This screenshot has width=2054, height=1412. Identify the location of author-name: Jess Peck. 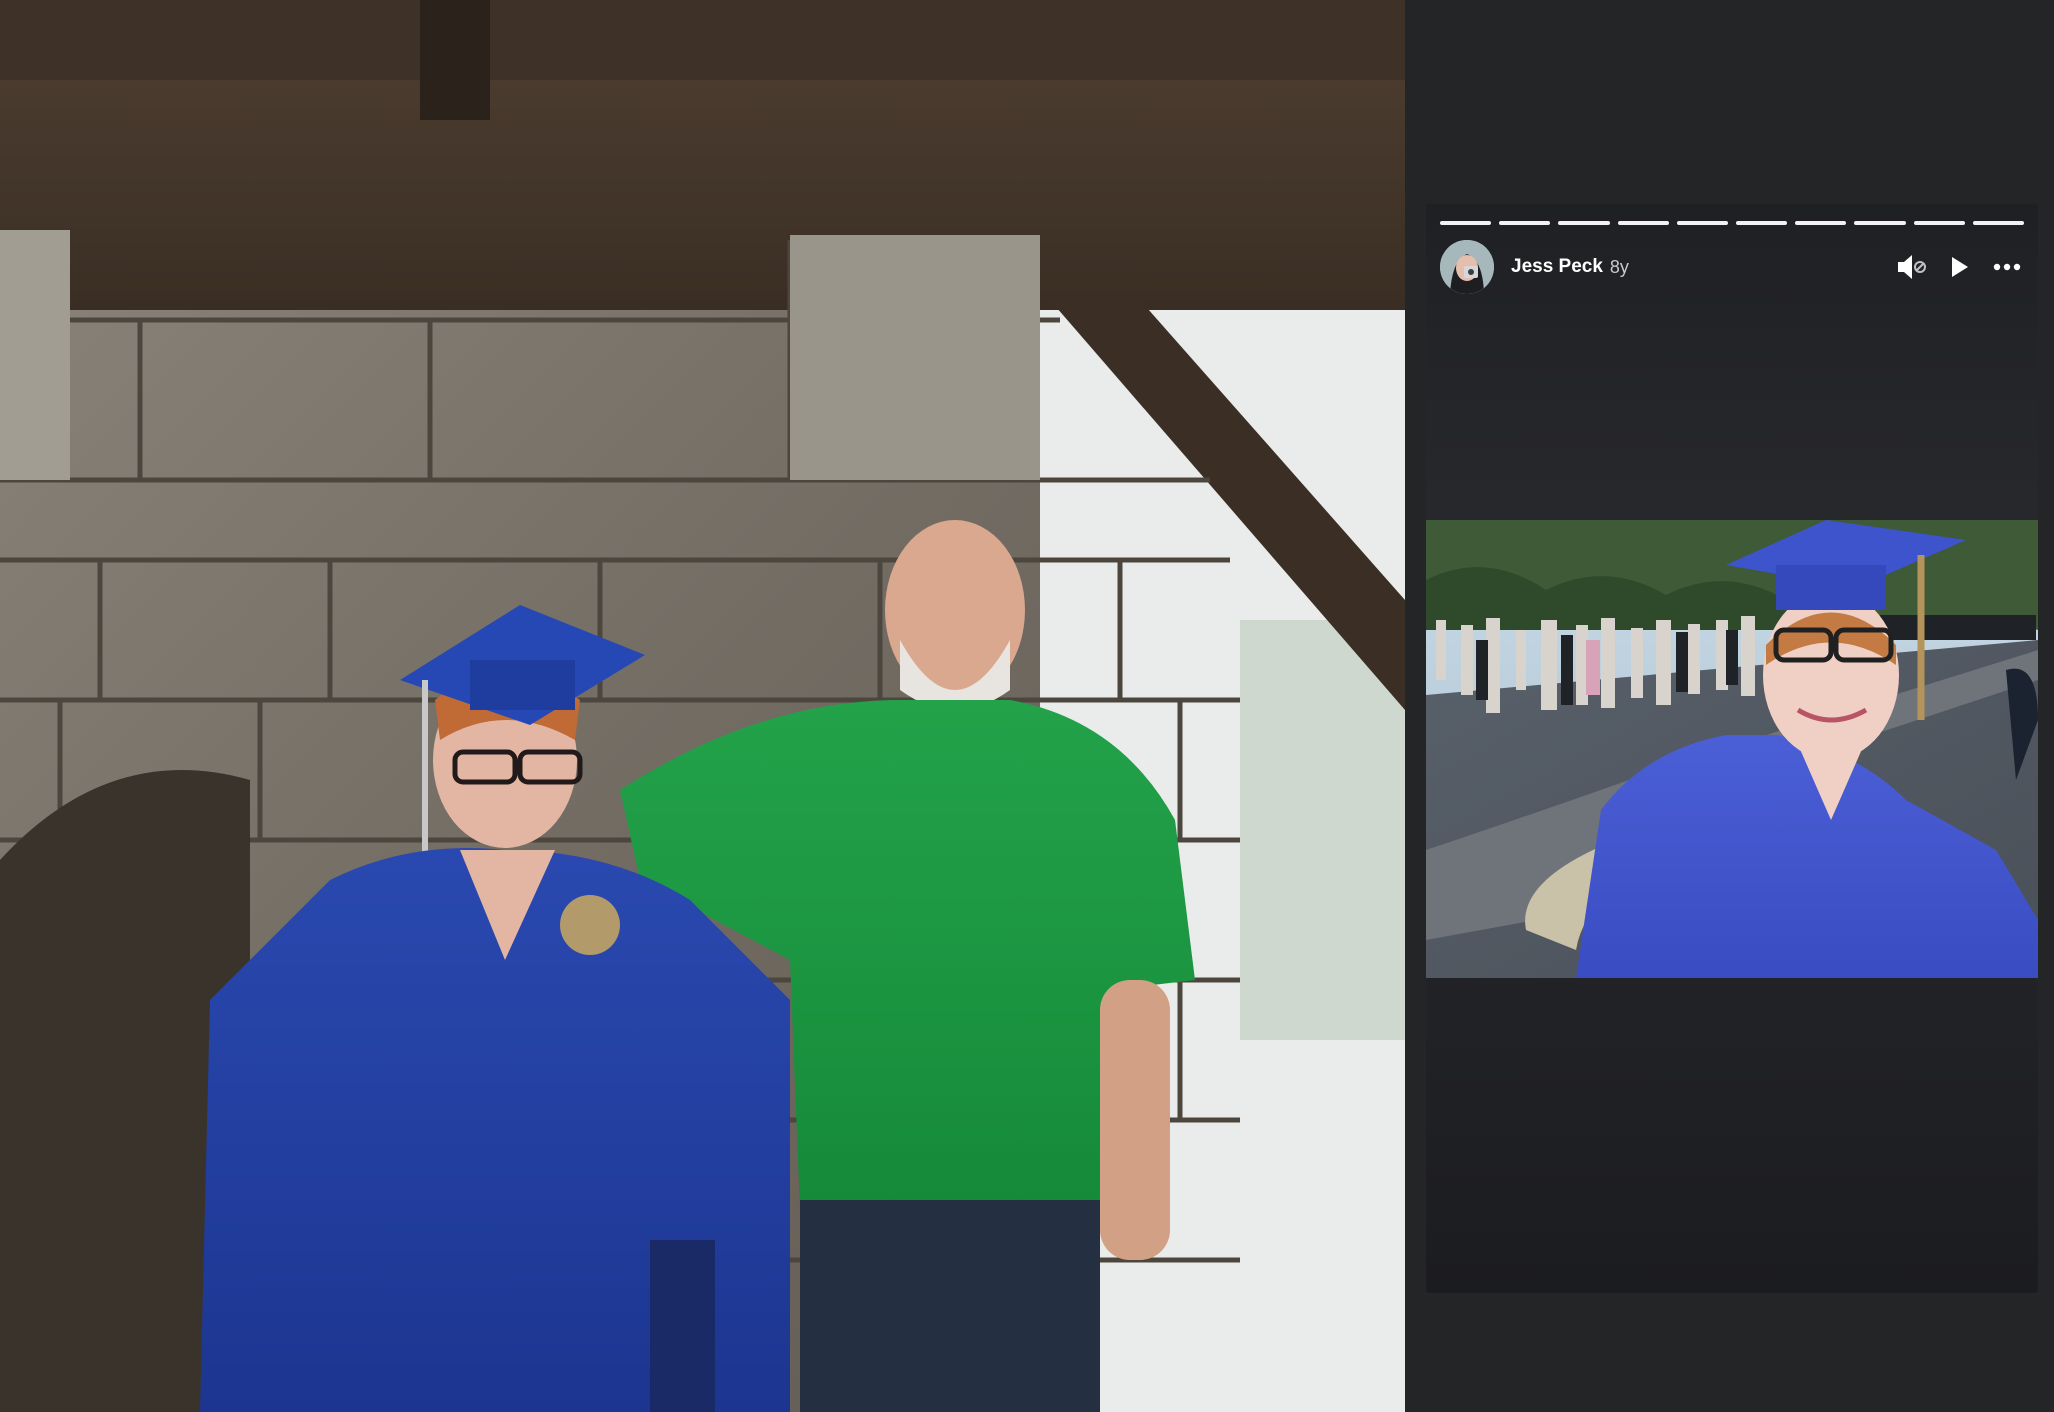
(1557, 267).